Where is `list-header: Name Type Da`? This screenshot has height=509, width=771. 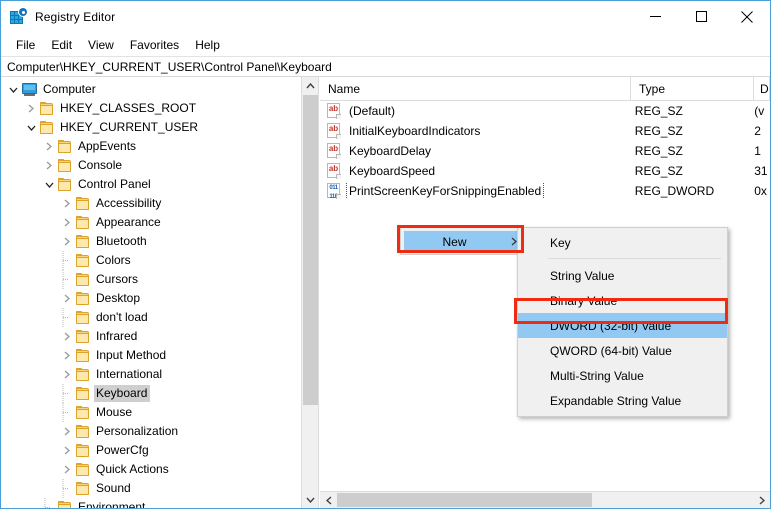
list-header: Name Type Da is located at coordinates (545, 89).